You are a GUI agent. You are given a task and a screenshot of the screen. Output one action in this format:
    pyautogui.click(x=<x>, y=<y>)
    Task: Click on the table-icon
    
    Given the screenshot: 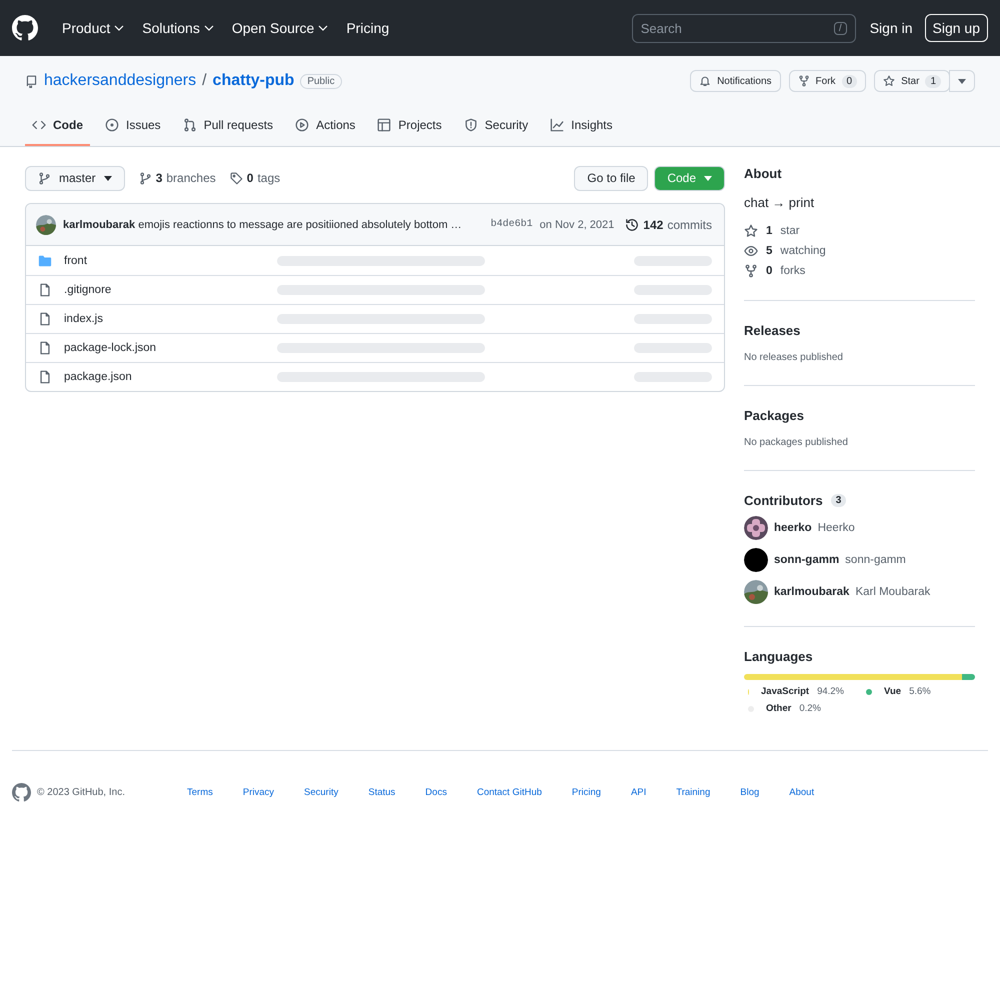 What is the action you would take?
    pyautogui.click(x=384, y=125)
    